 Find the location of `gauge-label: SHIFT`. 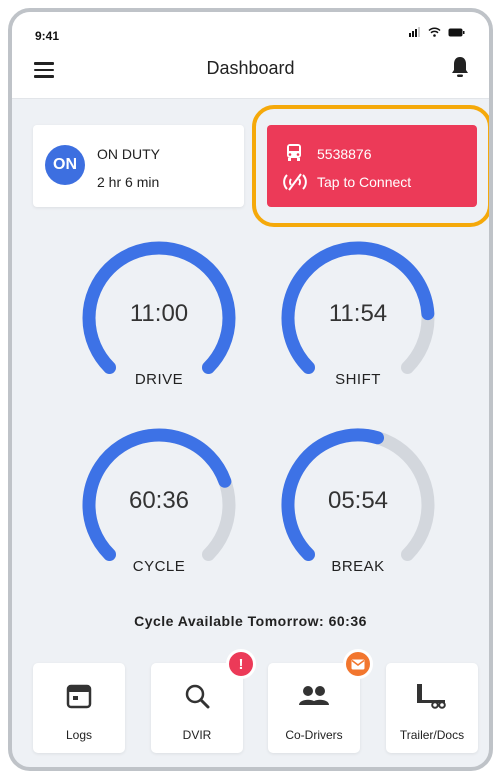

gauge-label: SHIFT is located at coordinates (358, 379).